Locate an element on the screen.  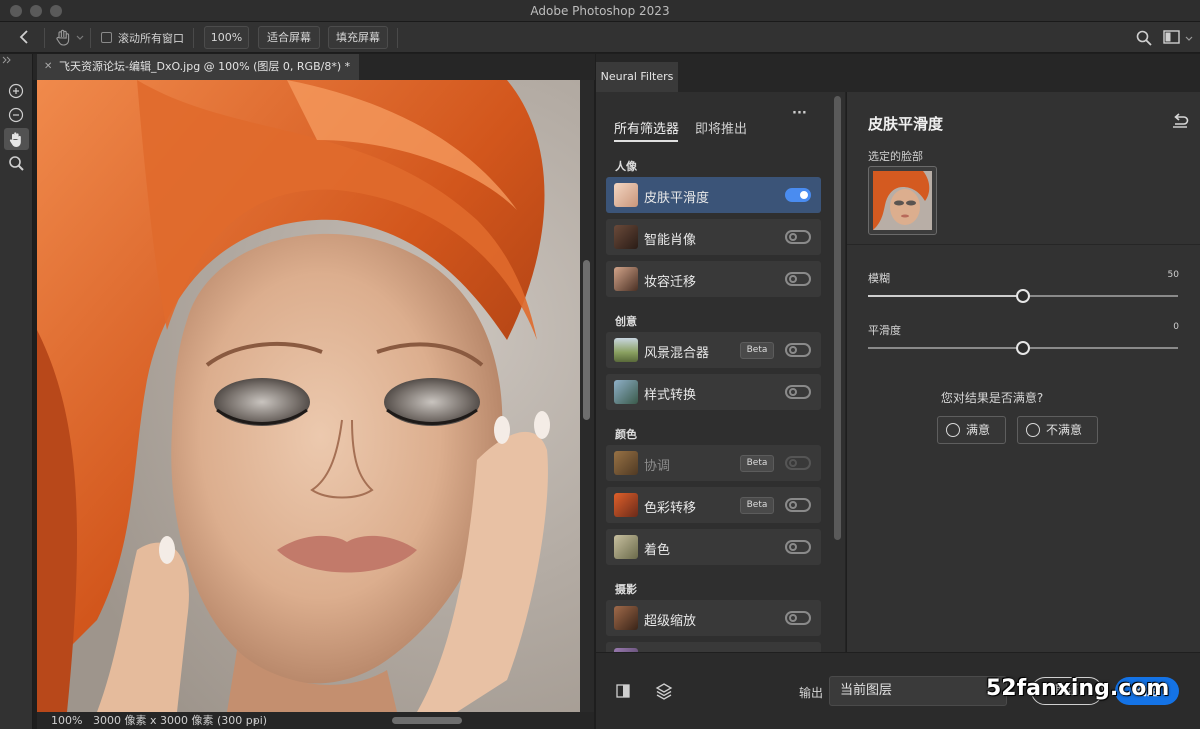
satisfied-label: 满意 is located at coordinates (978, 430).